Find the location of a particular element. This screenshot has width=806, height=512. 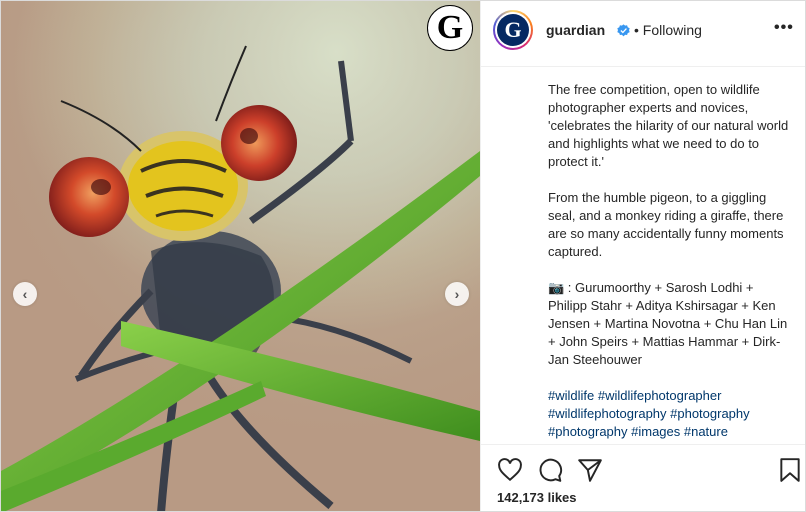

bookmark-icon is located at coordinates (790, 470).